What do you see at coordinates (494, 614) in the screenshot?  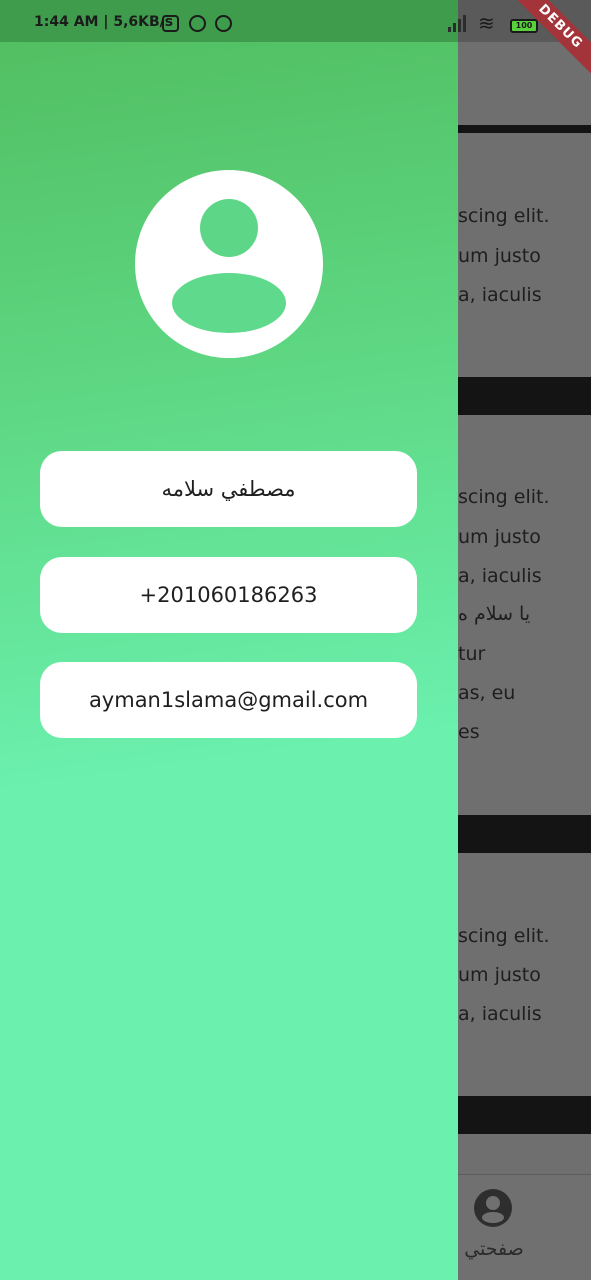 I see `post-text-line: يا سلام ه` at bounding box center [494, 614].